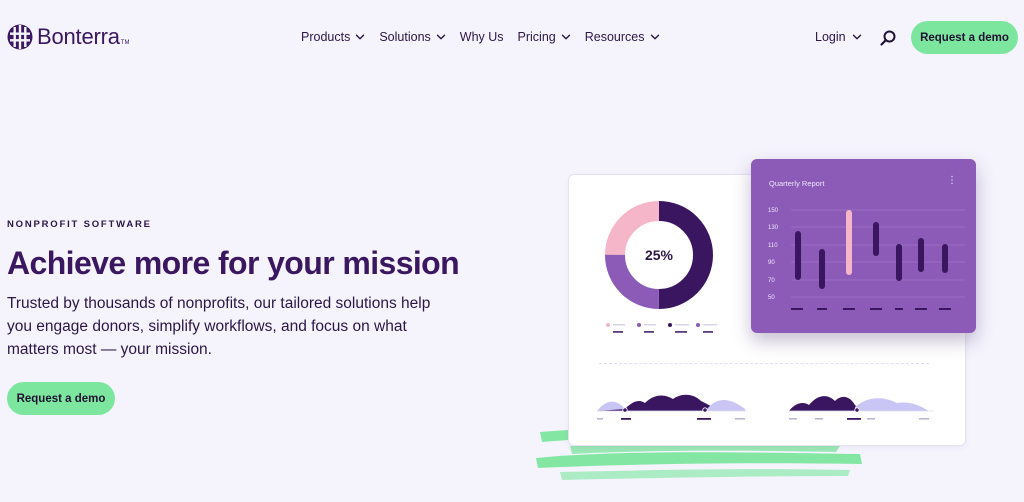 The image size is (1024, 502). What do you see at coordinates (866, 259) in the screenshot?
I see `report-candlestick-chart: 150 130 110 90 70 50` at bounding box center [866, 259].